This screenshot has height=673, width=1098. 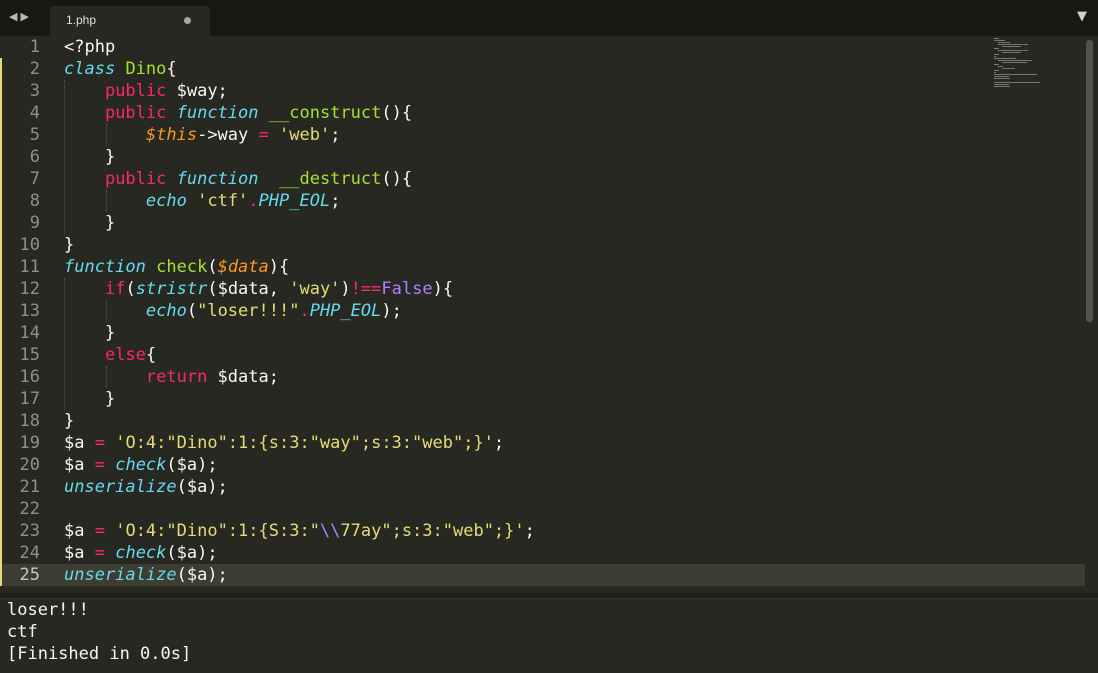 What do you see at coordinates (1024, 66) in the screenshot?
I see `minimap` at bounding box center [1024, 66].